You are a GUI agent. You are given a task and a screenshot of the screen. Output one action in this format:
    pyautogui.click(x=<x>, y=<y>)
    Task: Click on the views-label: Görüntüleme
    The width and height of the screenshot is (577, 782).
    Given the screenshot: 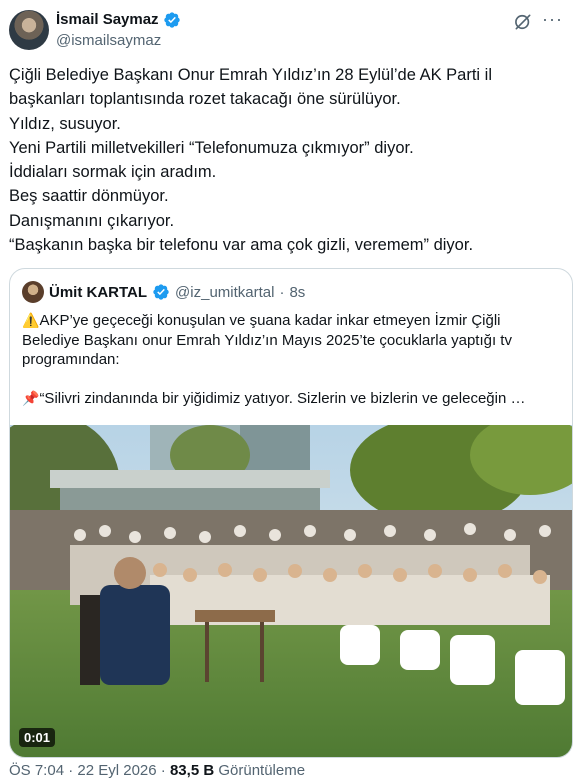 What is the action you would take?
    pyautogui.click(x=262, y=770)
    